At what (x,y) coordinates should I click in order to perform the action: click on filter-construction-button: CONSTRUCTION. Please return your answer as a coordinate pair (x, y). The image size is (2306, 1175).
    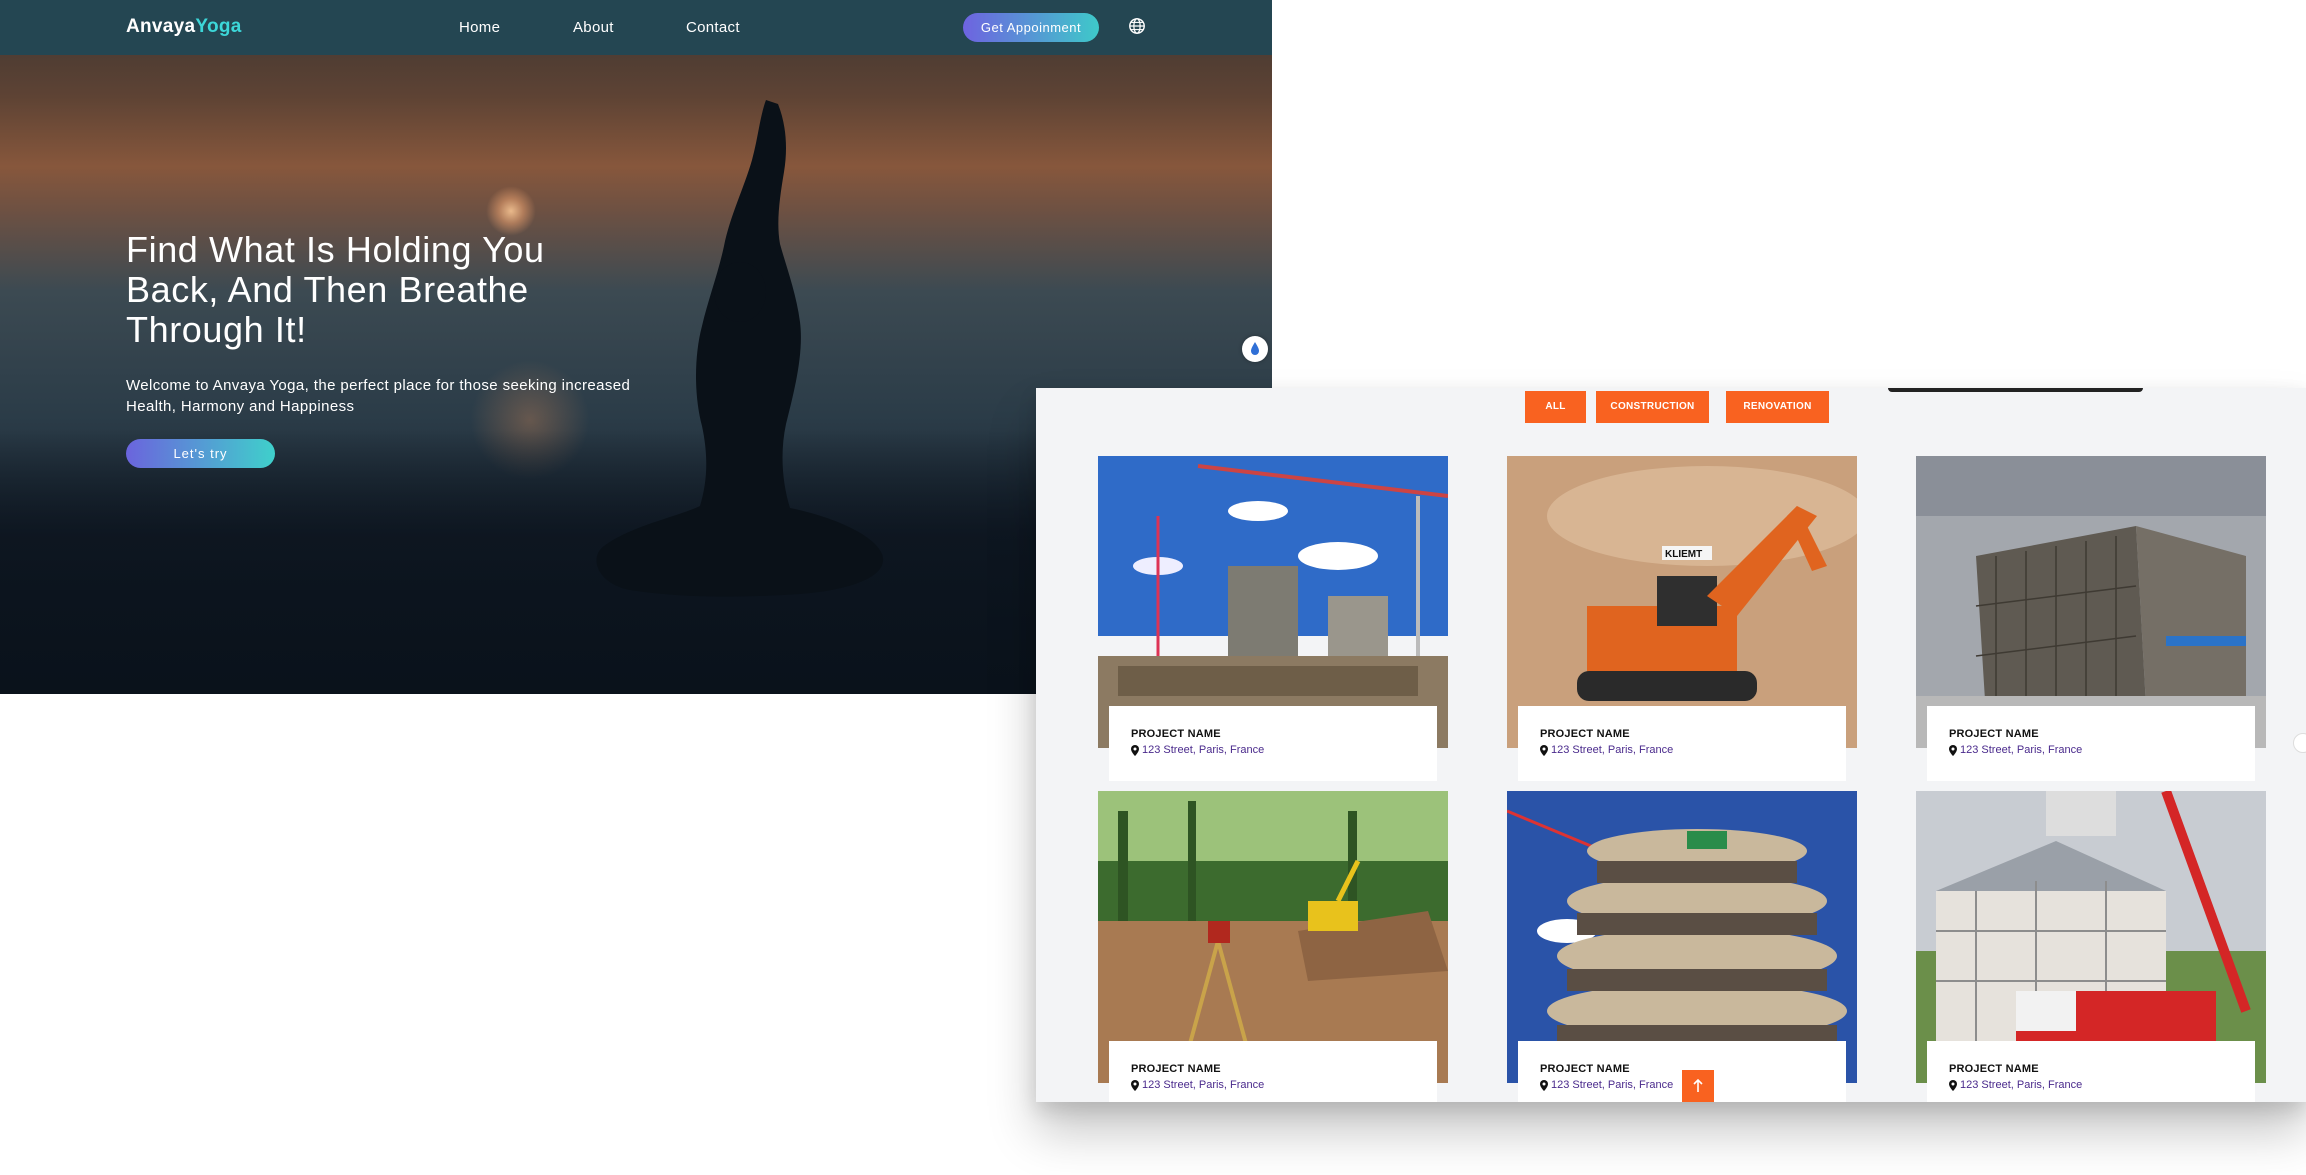
    Looking at the image, I should click on (1652, 407).